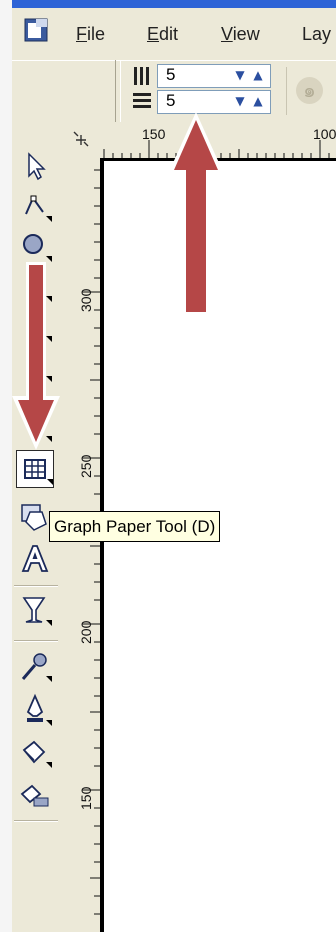 This screenshot has height=932, width=336. I want to click on columns-decrement-icon: ▼, so click(240, 75).